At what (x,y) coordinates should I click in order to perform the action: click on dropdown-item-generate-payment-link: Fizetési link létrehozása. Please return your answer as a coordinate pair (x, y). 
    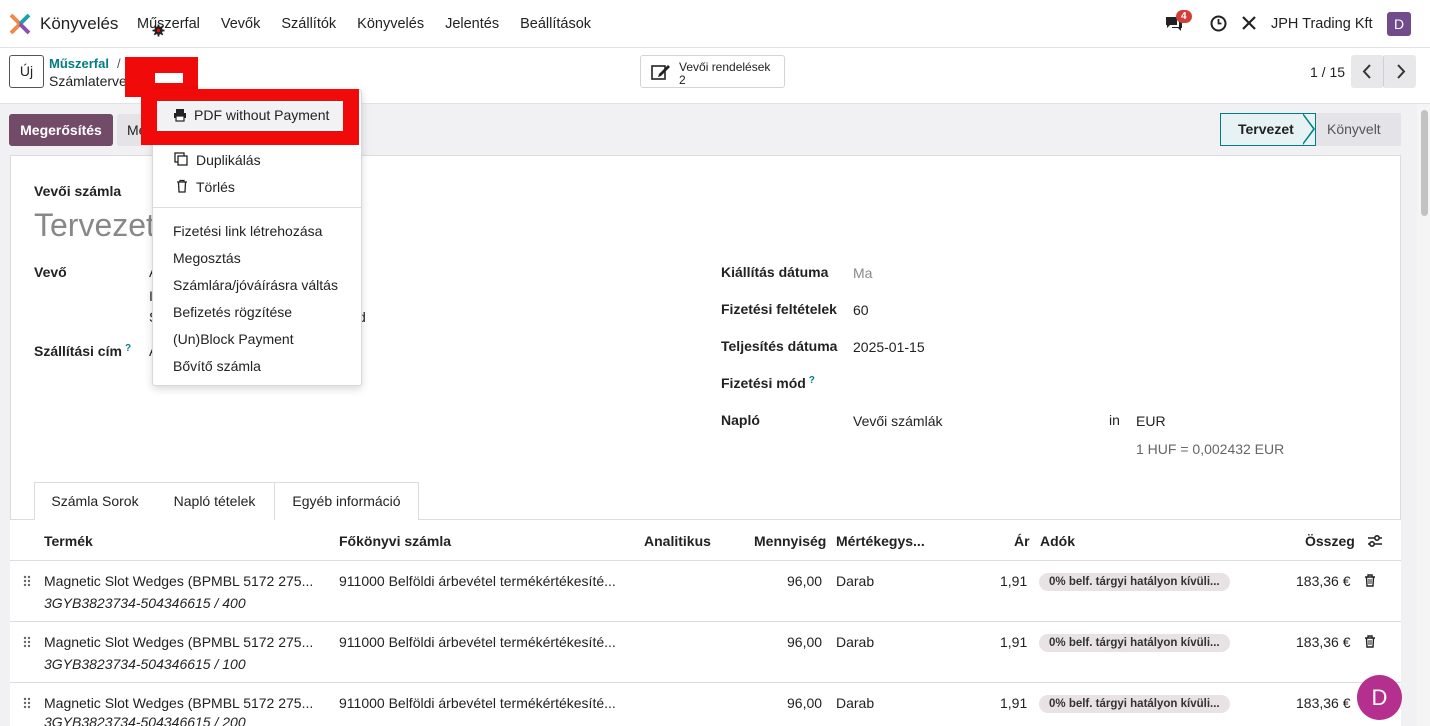
    Looking at the image, I should click on (247, 231).